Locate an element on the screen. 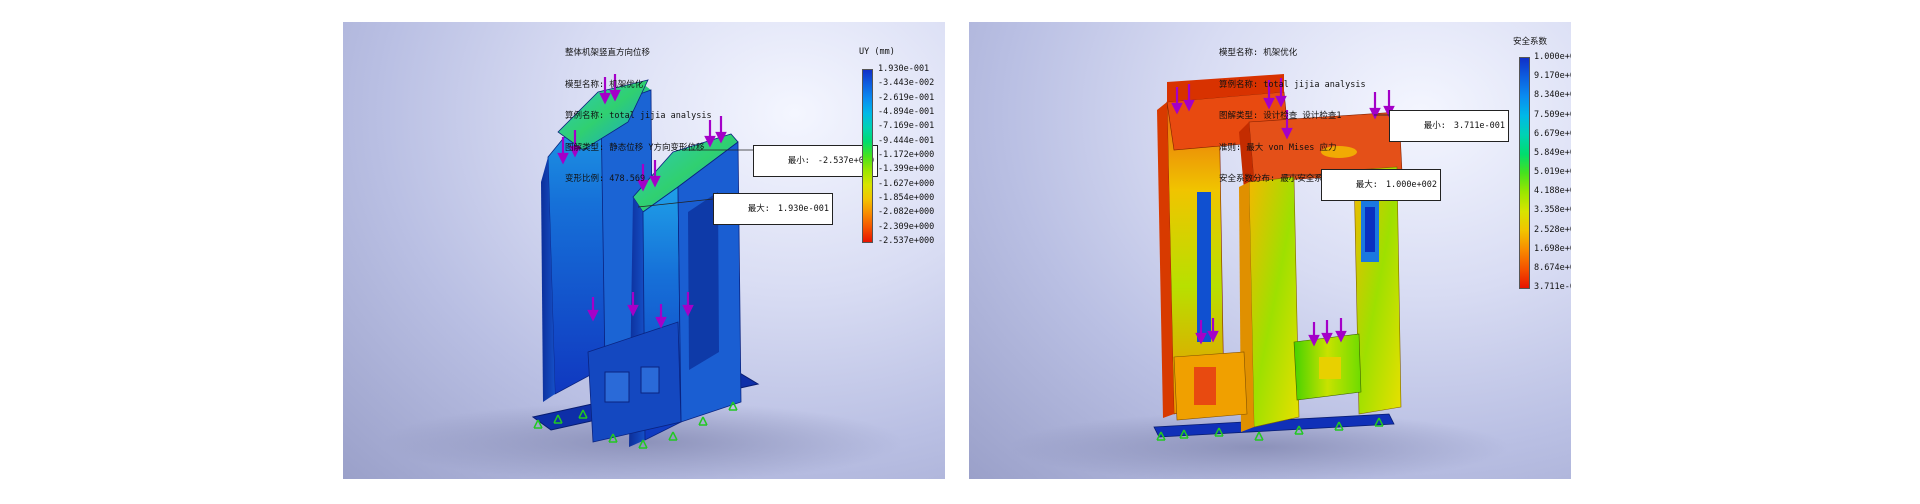 This screenshot has width=1920, height=504. legend-tick-label: -2.619e-001 is located at coordinates (906, 97).